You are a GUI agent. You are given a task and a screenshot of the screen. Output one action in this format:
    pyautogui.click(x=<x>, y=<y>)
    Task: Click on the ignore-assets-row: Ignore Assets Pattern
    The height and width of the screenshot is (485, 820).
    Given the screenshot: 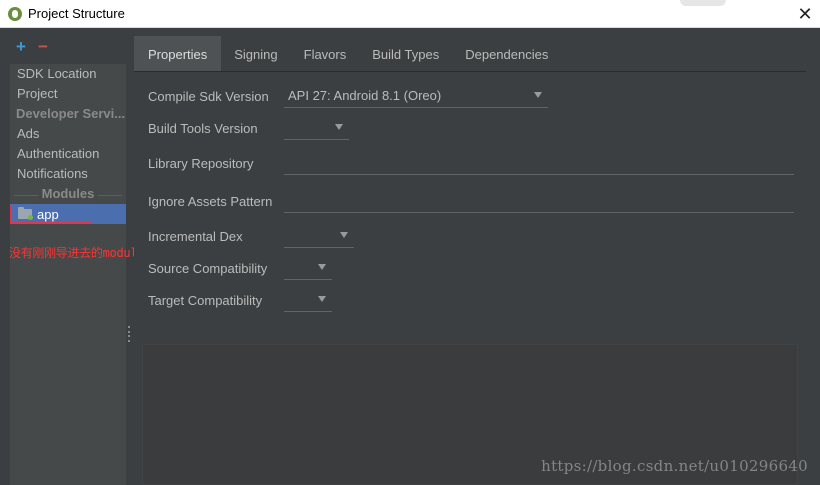 What is the action you would take?
    pyautogui.click(x=471, y=201)
    